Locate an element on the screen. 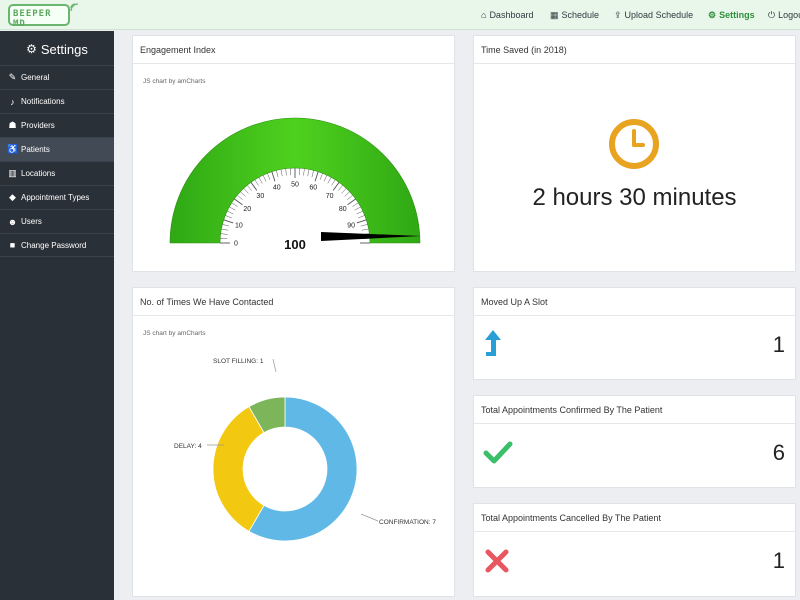 The width and height of the screenshot is (800, 600). gauge-tick-label: 40 is located at coordinates (277, 187).